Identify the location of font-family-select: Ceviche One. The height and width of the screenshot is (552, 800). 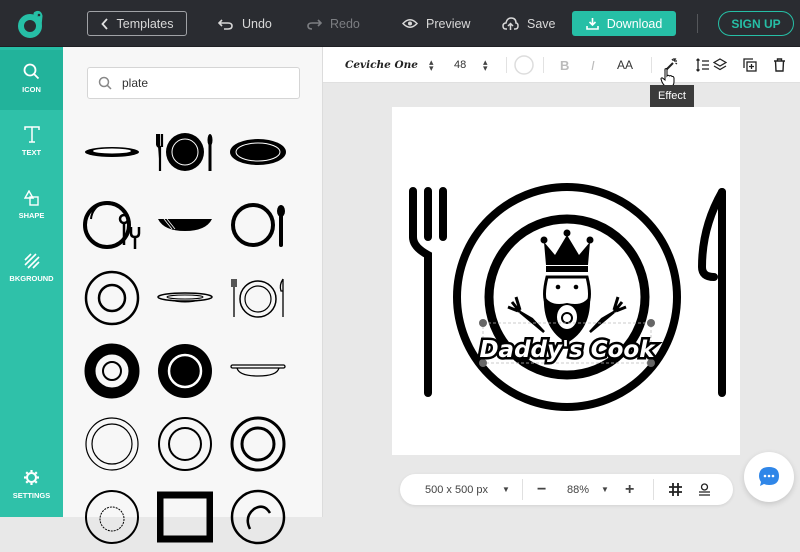
(381, 65).